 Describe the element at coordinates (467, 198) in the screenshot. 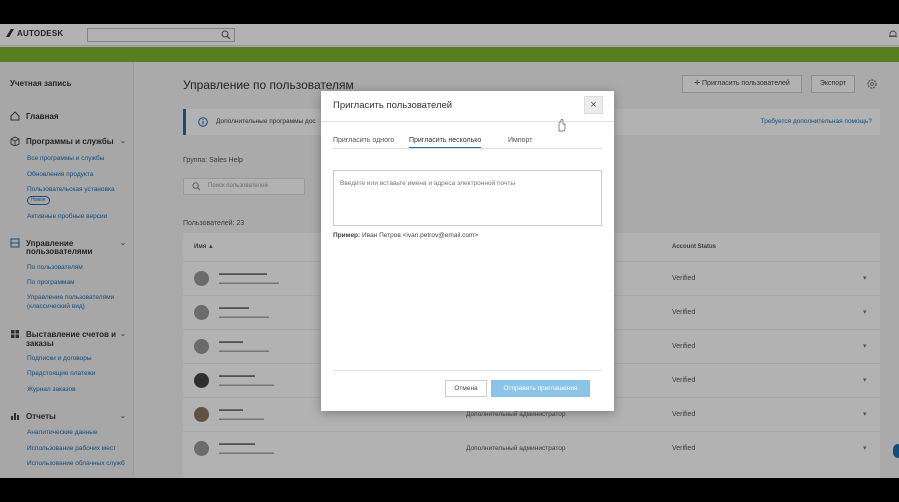

I see `emails-textarea` at that location.